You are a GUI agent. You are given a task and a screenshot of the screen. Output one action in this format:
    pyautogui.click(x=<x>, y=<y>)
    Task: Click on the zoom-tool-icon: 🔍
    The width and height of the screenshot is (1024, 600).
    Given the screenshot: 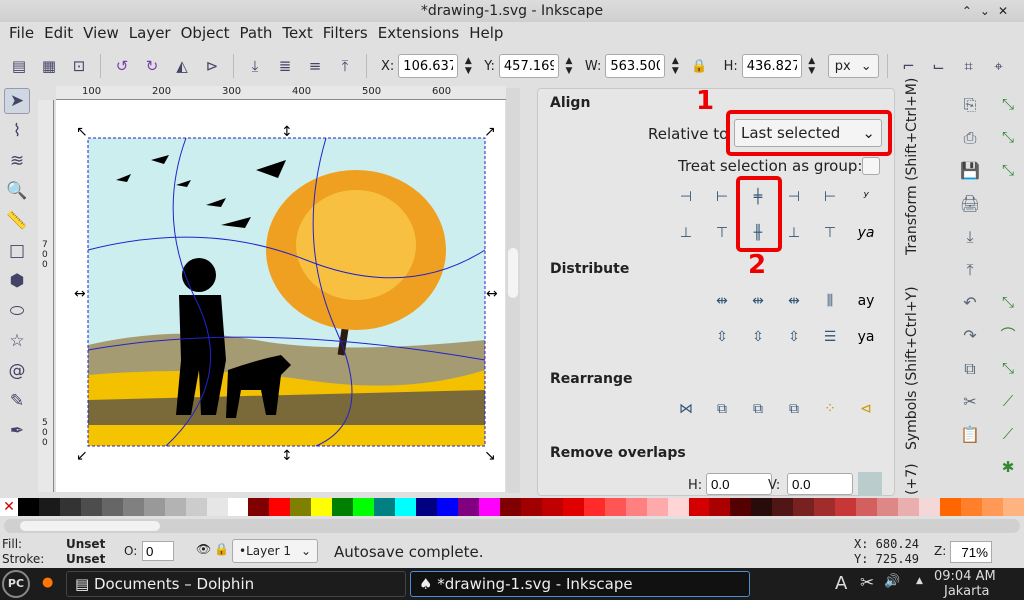 What is the action you would take?
    pyautogui.click(x=17, y=191)
    